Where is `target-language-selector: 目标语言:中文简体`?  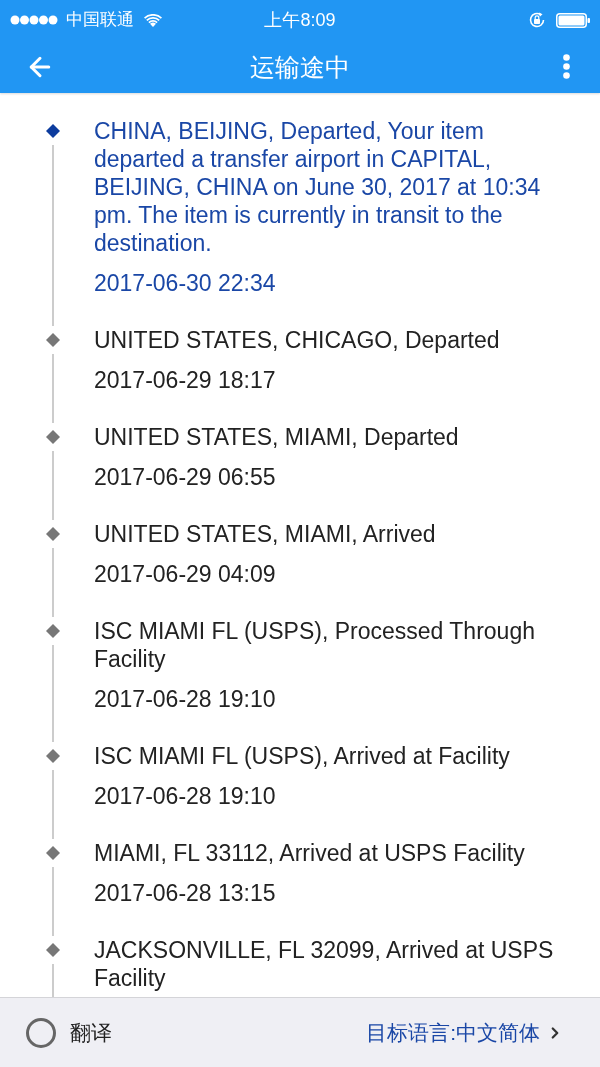 target-language-selector: 目标语言:中文简体 is located at coordinates (465, 1032).